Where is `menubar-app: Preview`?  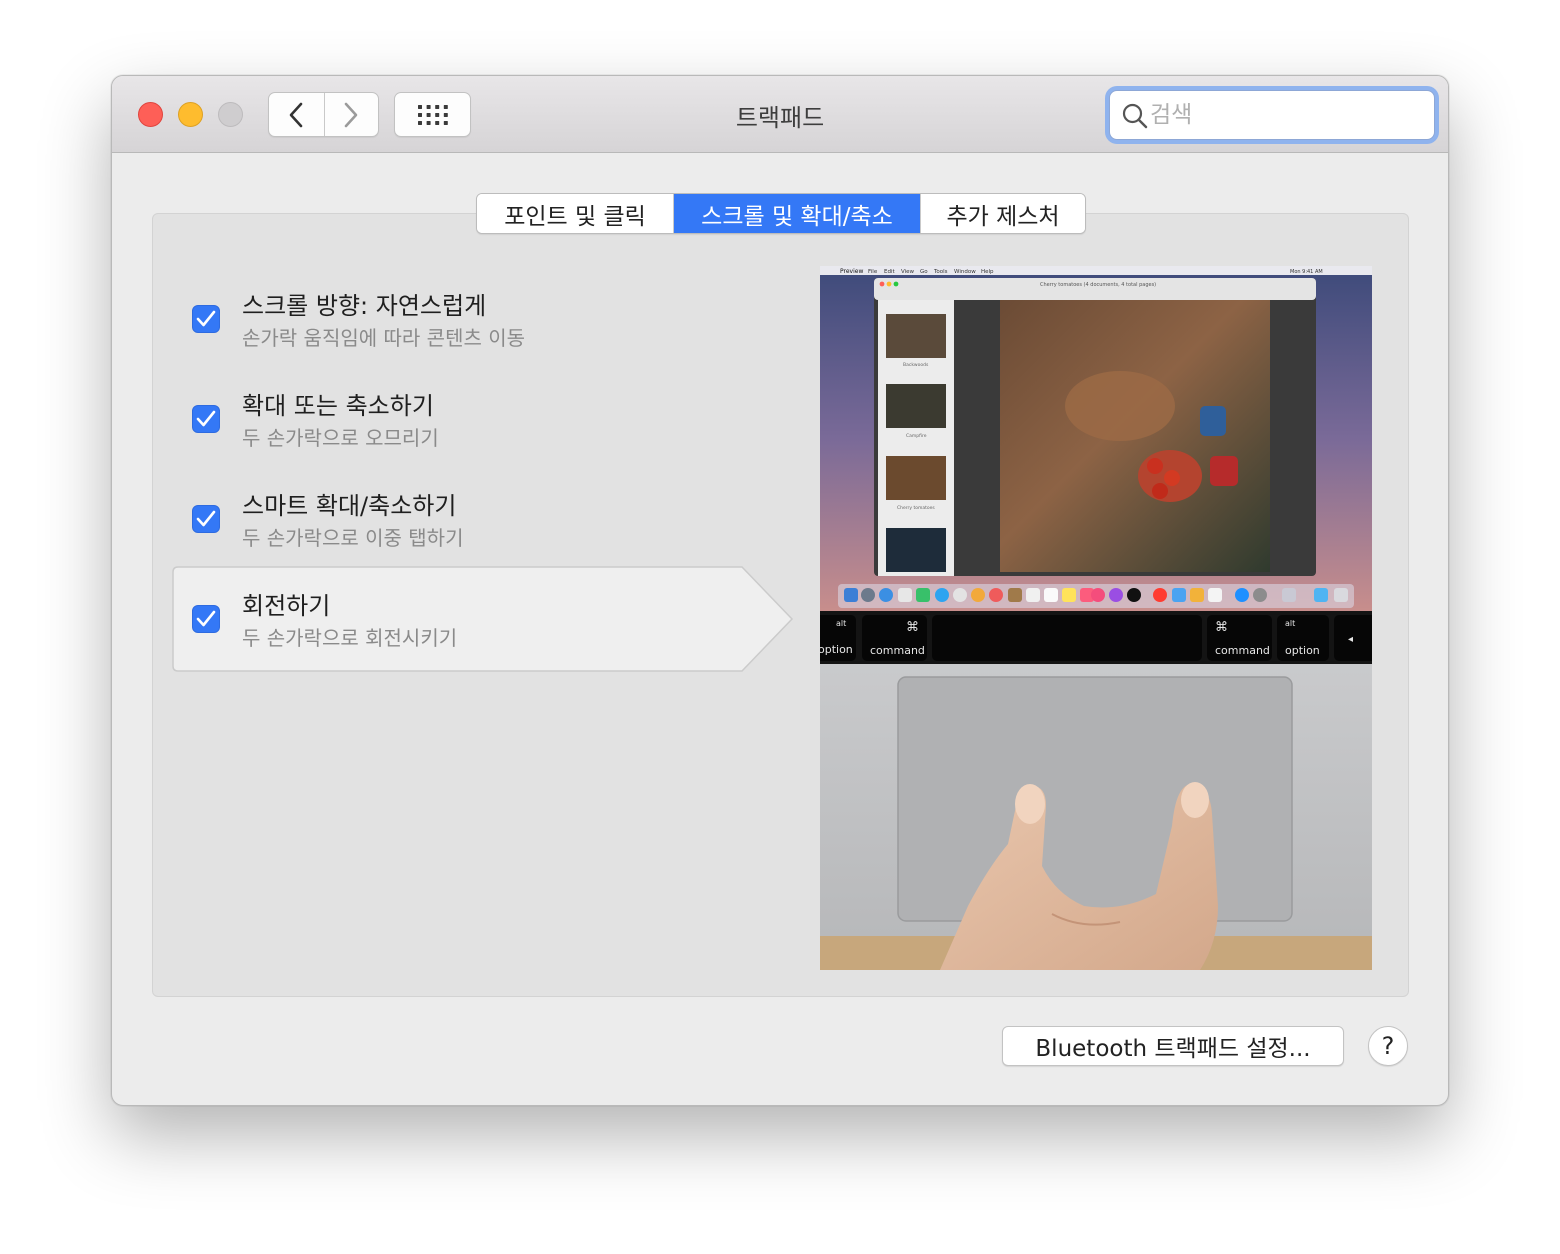 menubar-app: Preview is located at coordinates (851, 271).